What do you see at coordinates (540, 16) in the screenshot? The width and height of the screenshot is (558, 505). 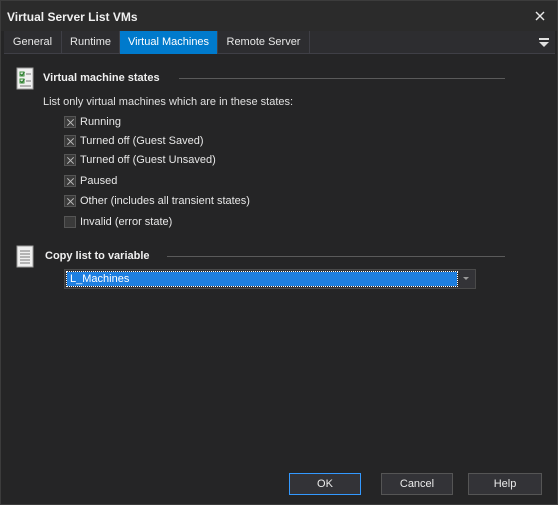 I see `close-icon` at bounding box center [540, 16].